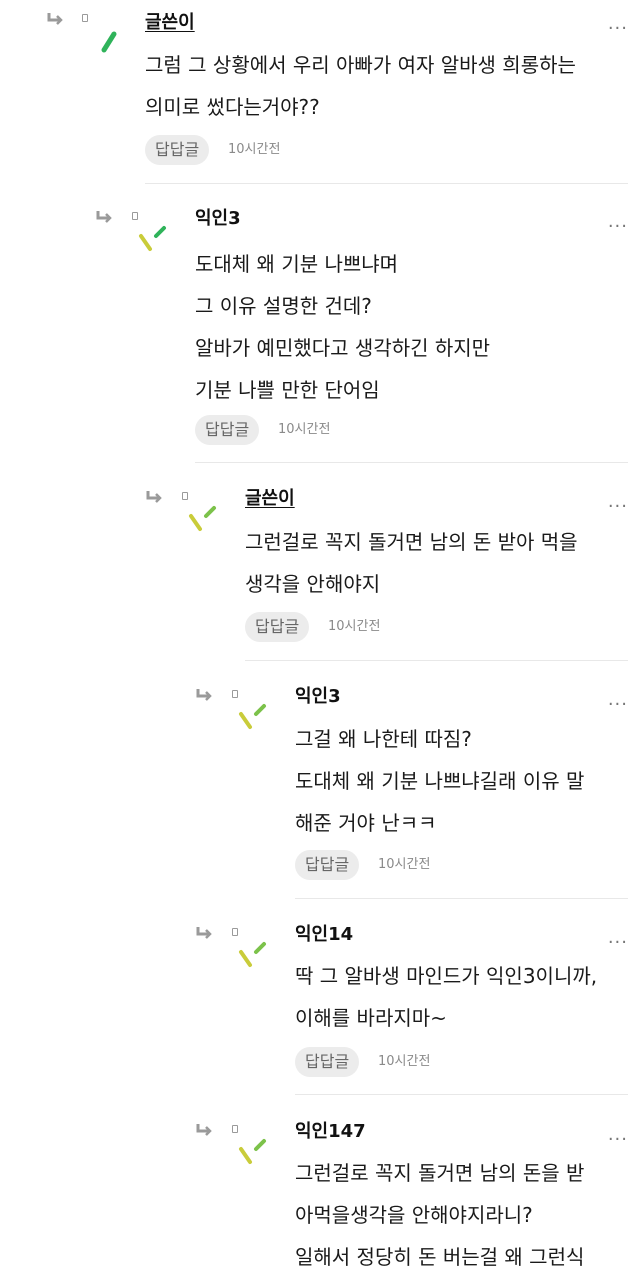 The width and height of the screenshot is (640, 1280). I want to click on comment-line: 알바가 예민했다고 생각하긴 하지만, so click(343, 348).